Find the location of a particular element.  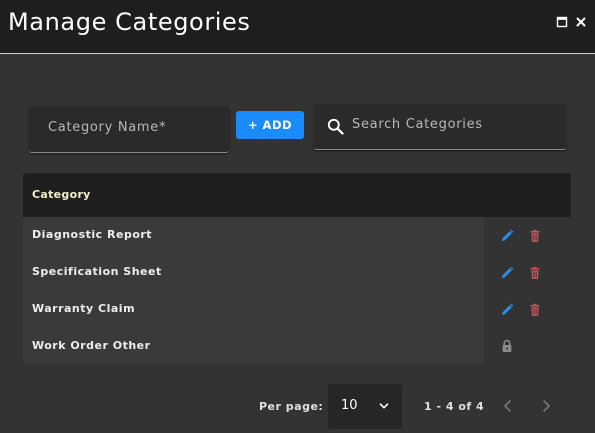

dialog-title: Manage Categories is located at coordinates (129, 22).